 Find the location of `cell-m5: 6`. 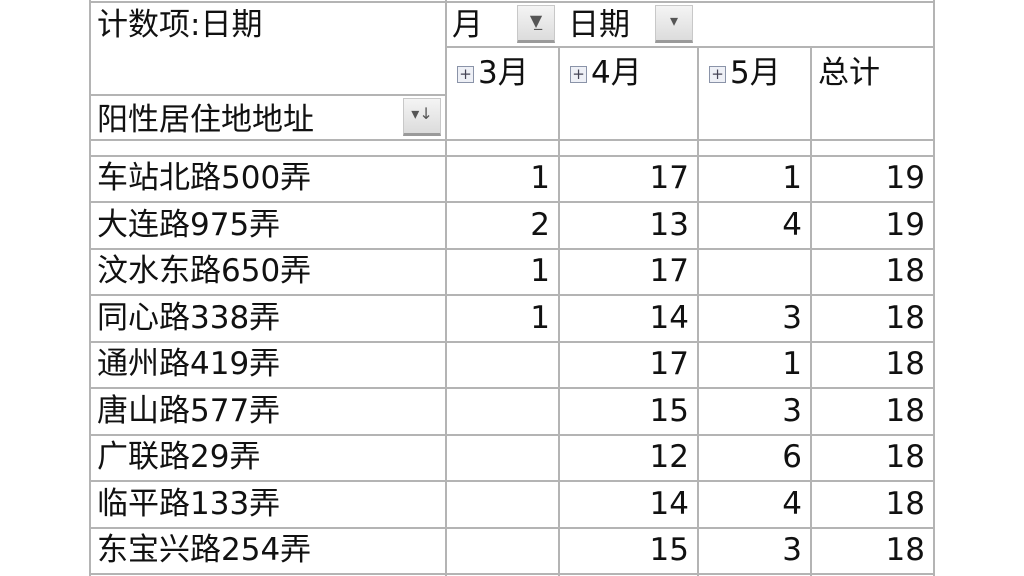

cell-m5: 6 is located at coordinates (753, 457).